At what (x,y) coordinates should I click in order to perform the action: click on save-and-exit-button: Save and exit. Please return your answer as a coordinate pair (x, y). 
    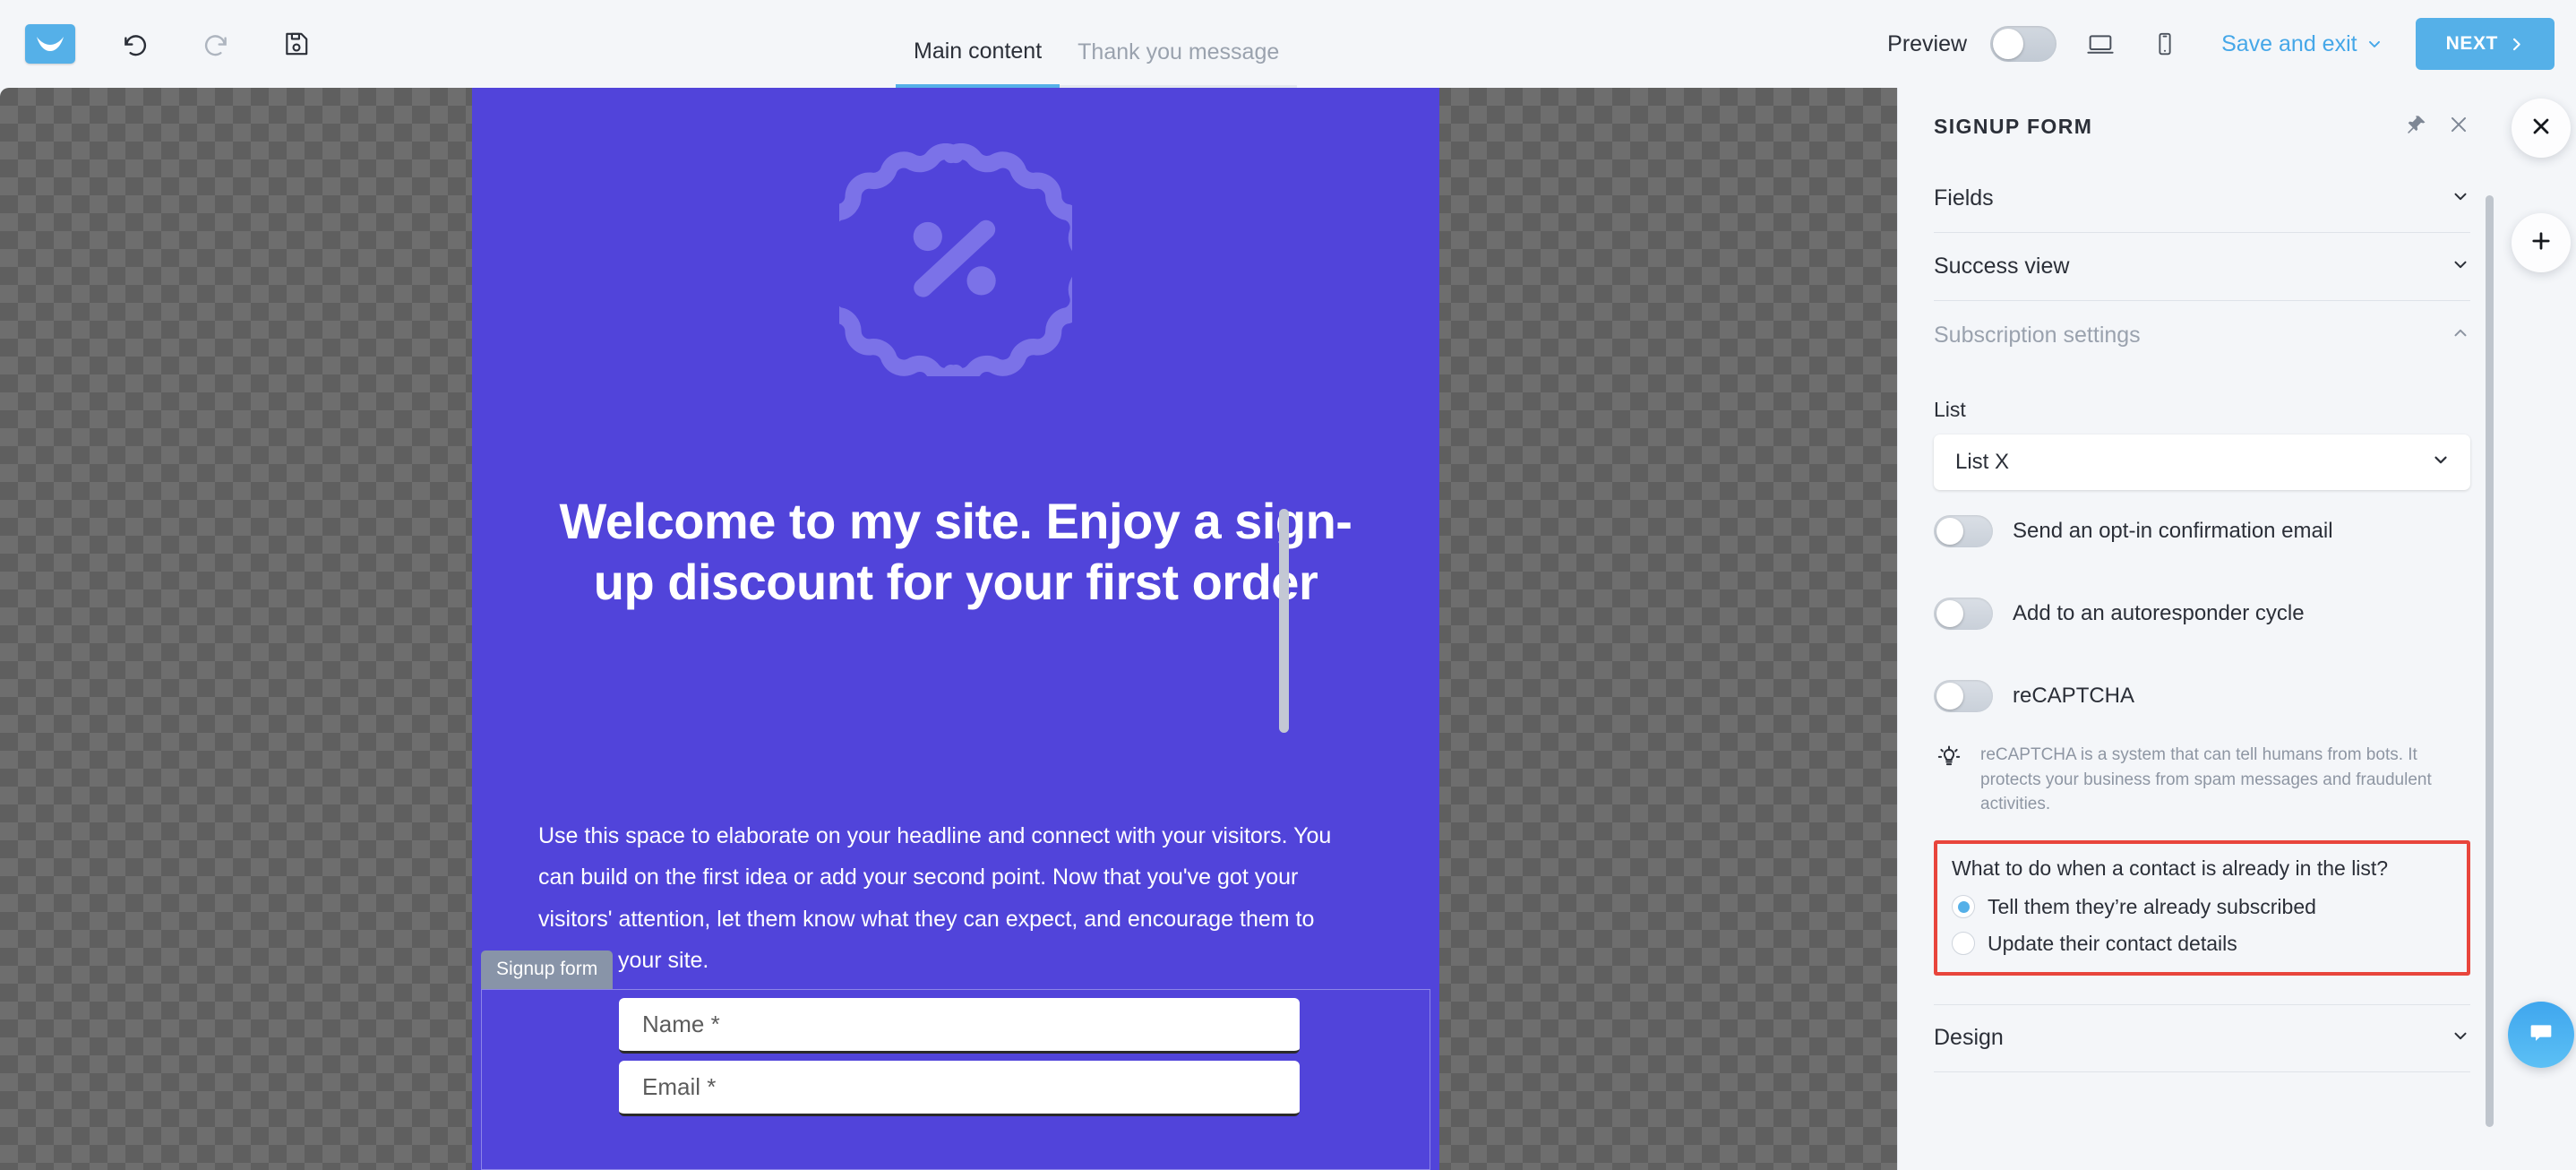
    Looking at the image, I should click on (2302, 44).